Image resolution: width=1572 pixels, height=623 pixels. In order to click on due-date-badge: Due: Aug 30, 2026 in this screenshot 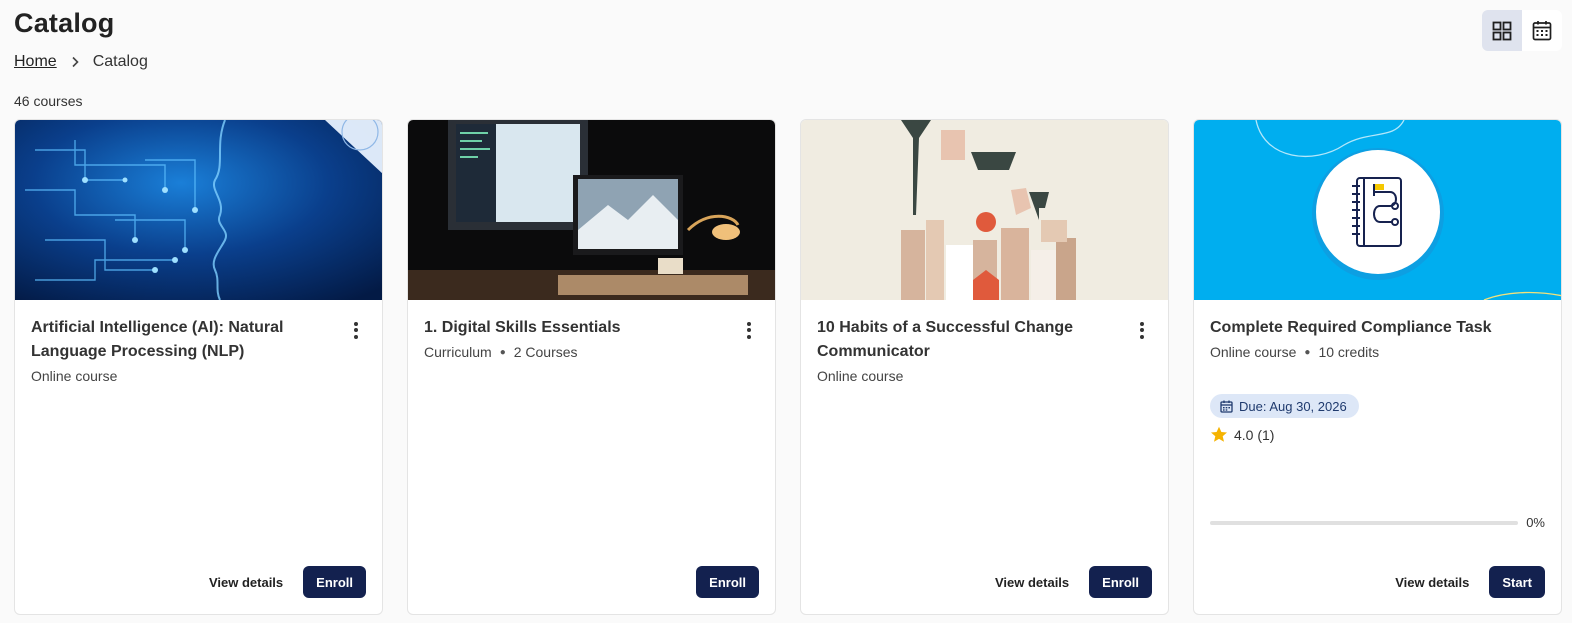, I will do `click(1284, 406)`.